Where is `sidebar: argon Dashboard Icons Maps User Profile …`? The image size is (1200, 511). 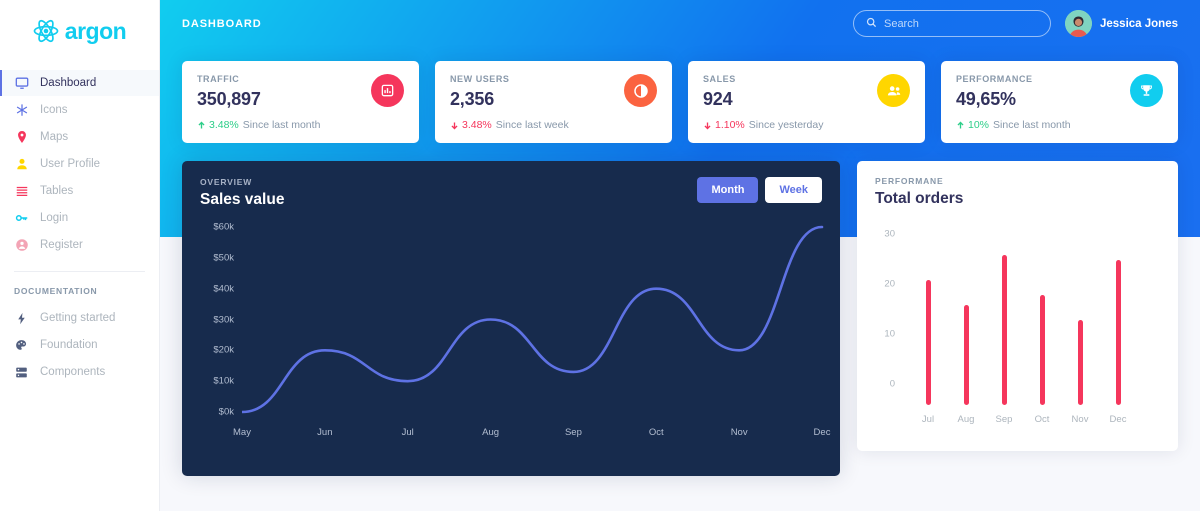 sidebar: argon Dashboard Icons Maps User Profile … is located at coordinates (80, 255).